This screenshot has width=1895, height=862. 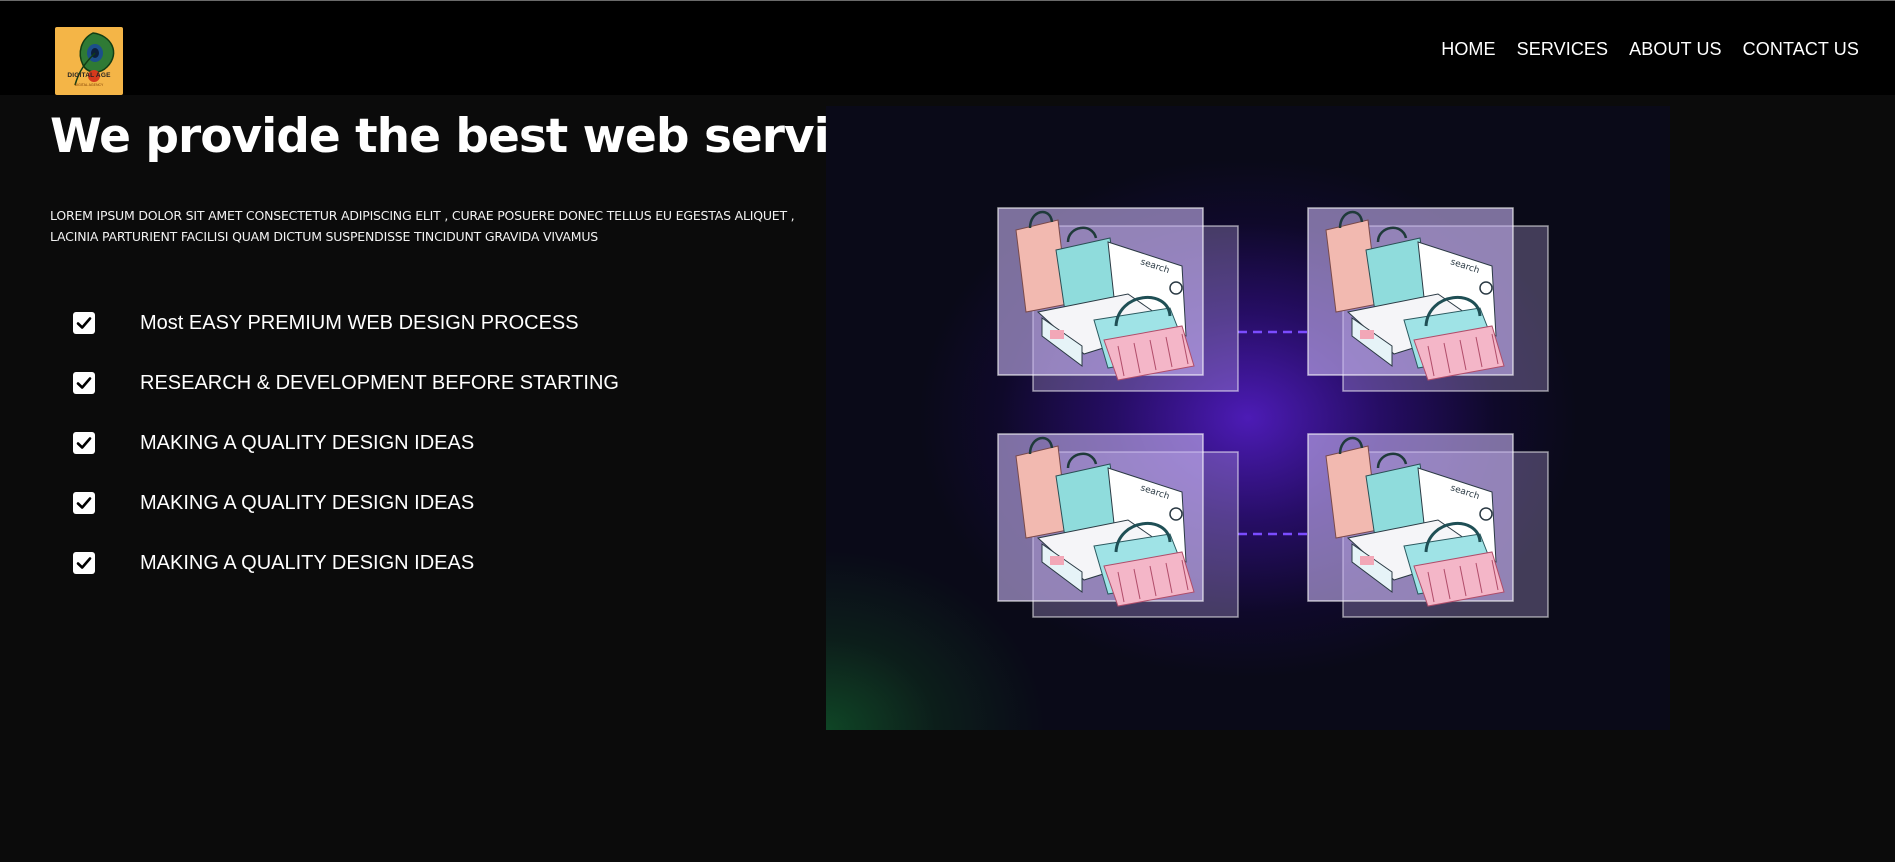 What do you see at coordinates (1563, 49) in the screenshot?
I see `nav-services: SERVICES` at bounding box center [1563, 49].